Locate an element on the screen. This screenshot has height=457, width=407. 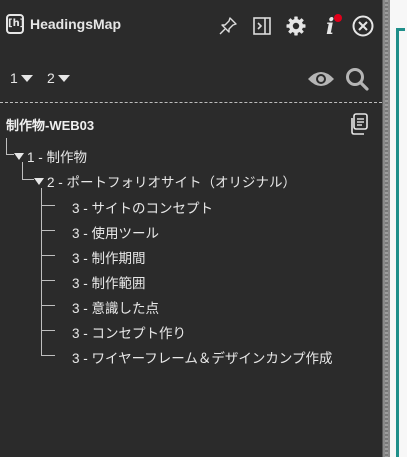
page-edge is located at coordinates (398, 228).